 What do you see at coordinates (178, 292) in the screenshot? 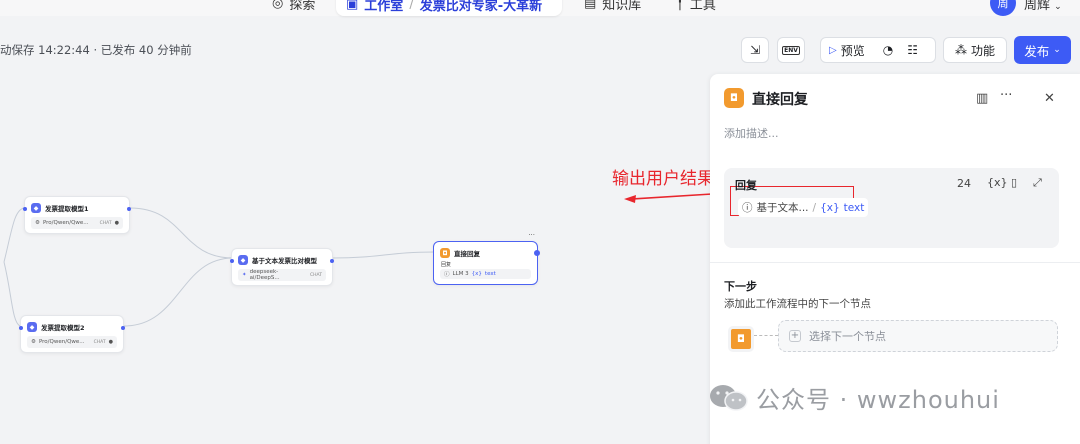
I see `edge-extract2-compare` at bounding box center [178, 292].